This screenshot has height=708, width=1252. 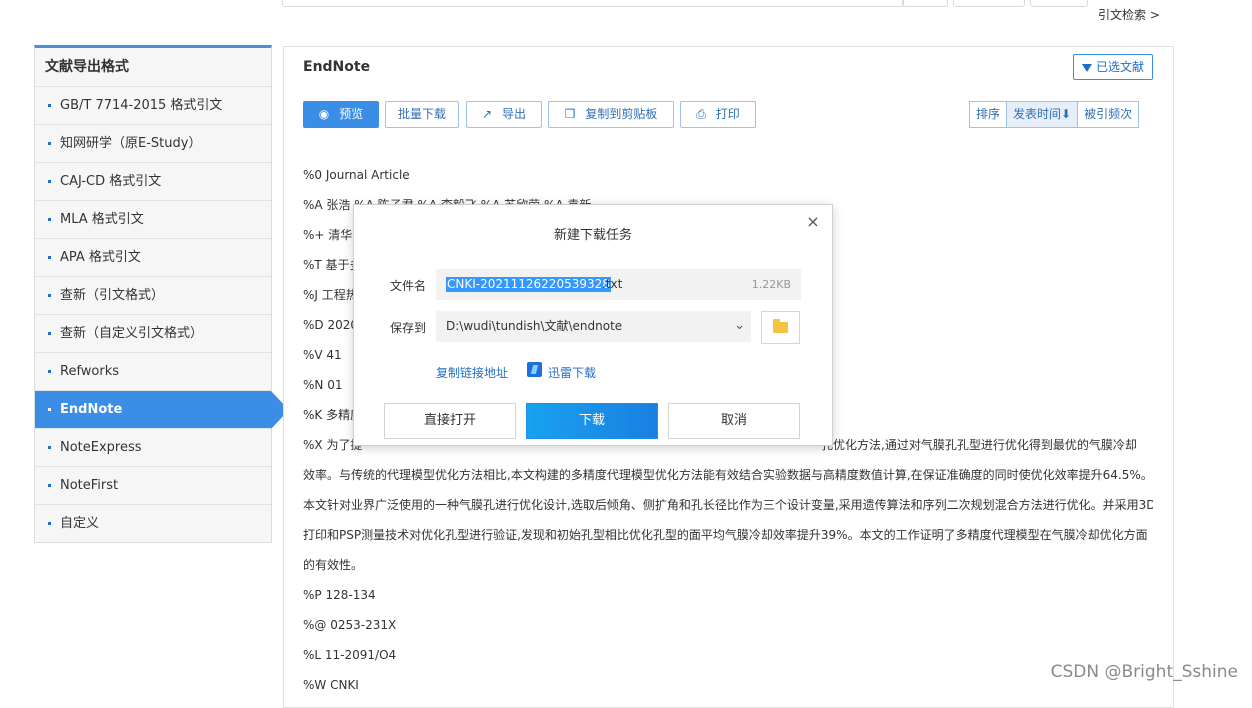 I want to click on page-title: EndNote, so click(x=337, y=67).